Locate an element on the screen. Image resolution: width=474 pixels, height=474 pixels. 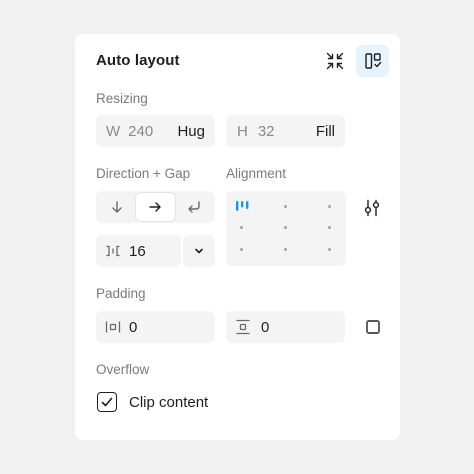
checkmark-icon is located at coordinates (107, 402).